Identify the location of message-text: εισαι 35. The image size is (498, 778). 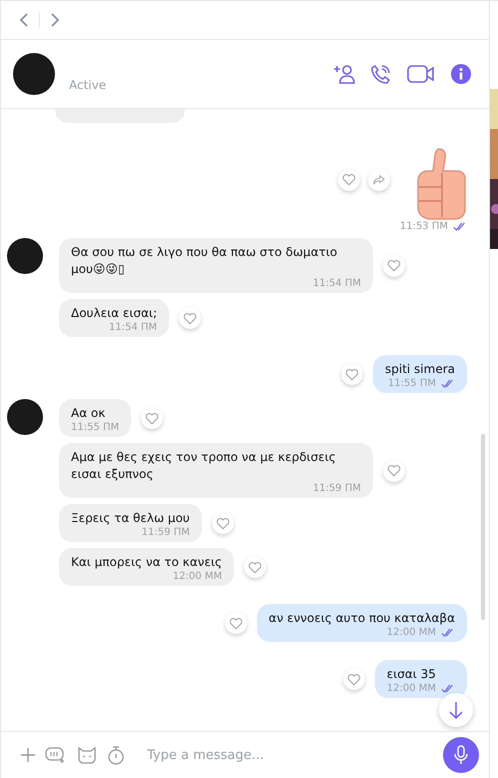
(411, 674).